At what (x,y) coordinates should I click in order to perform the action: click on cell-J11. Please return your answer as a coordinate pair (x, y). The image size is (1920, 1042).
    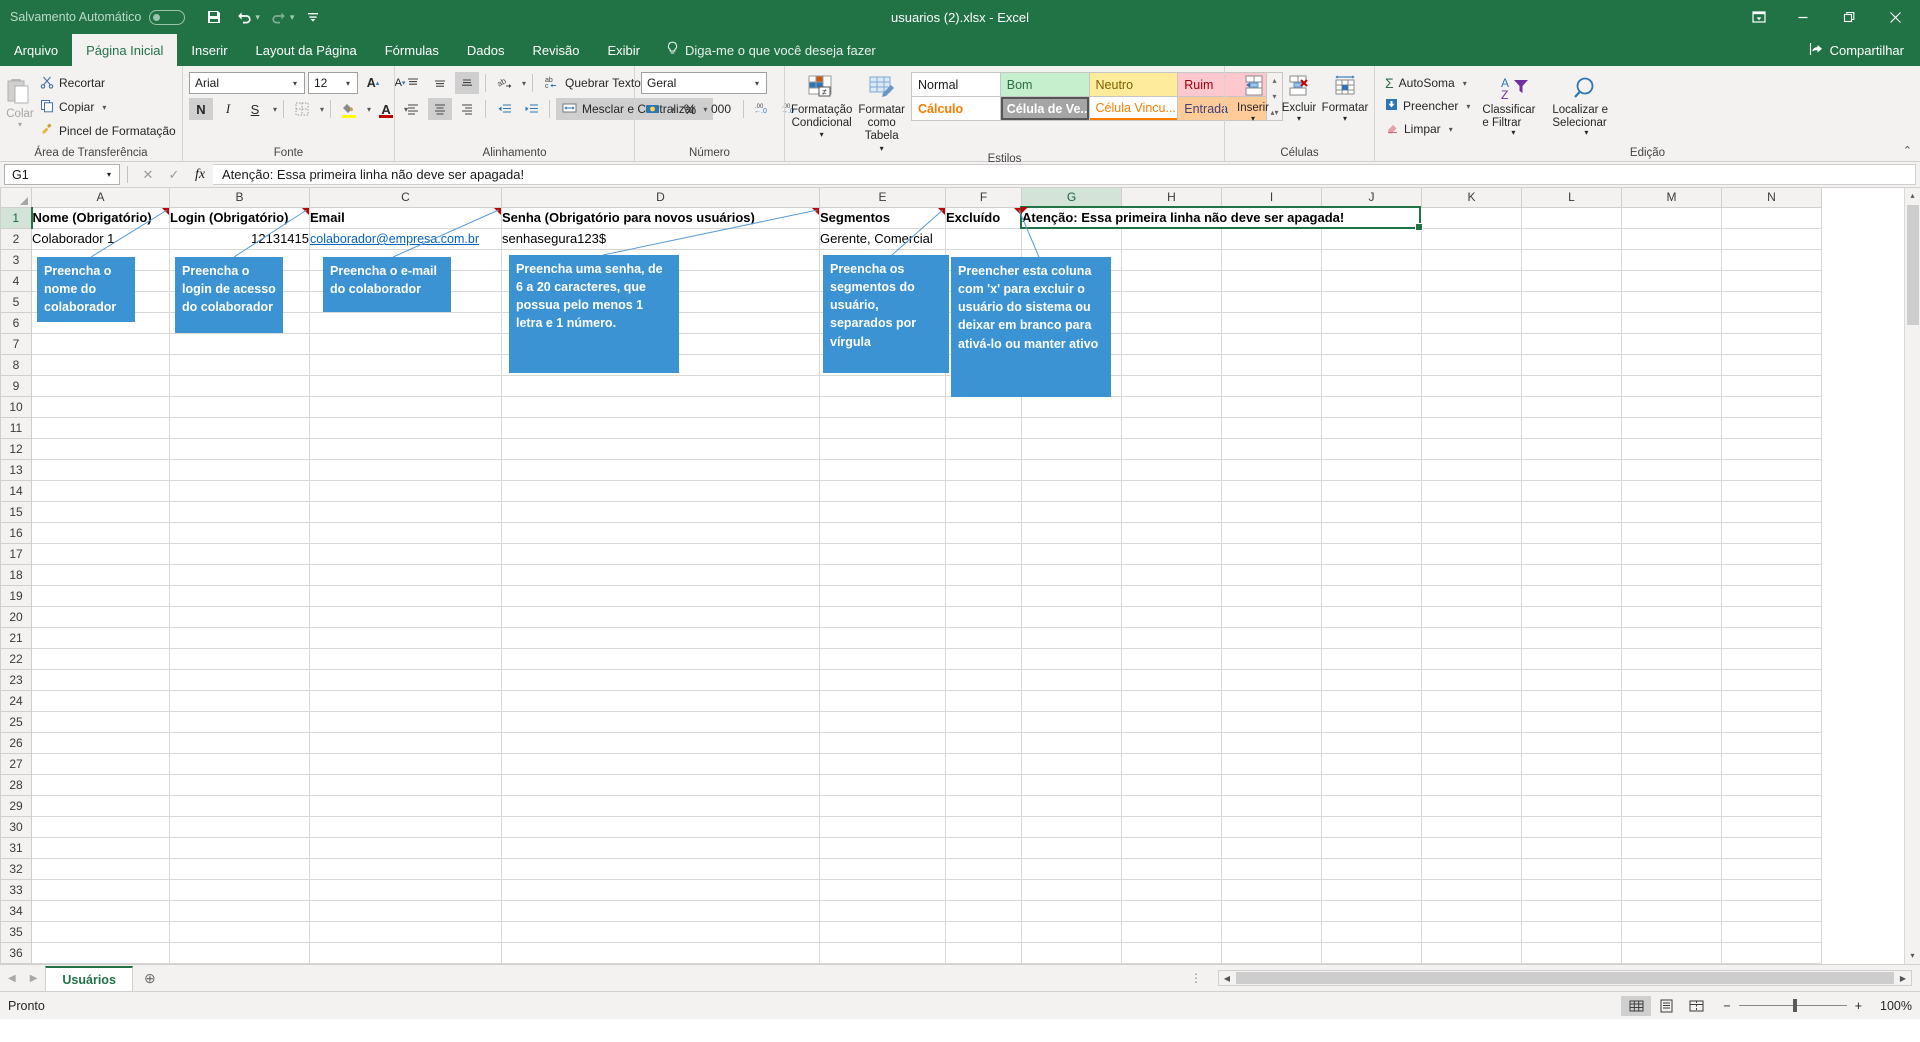
    Looking at the image, I should click on (1371, 428).